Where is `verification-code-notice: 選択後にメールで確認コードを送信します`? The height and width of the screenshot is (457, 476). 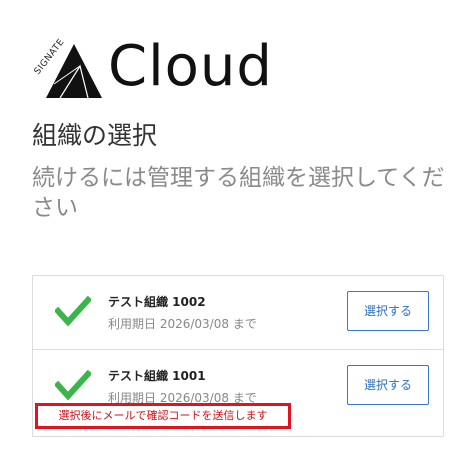
verification-code-notice: 選択後にメールで確認コードを送信します is located at coordinates (163, 416).